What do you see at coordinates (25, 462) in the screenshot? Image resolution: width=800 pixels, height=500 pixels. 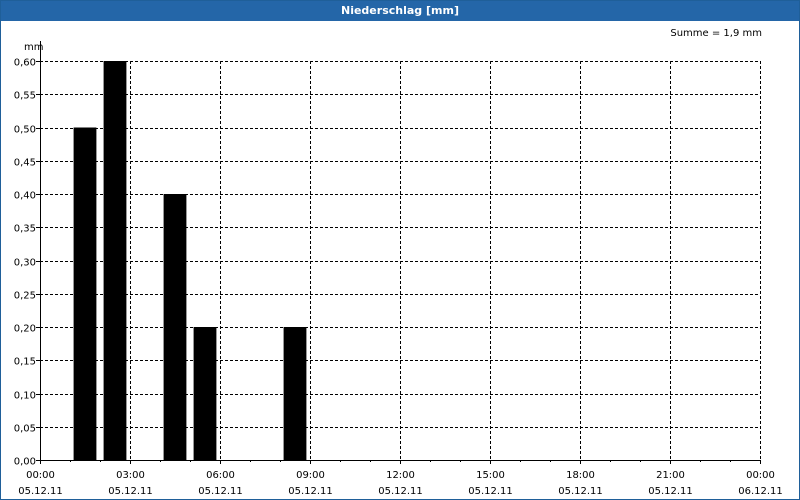 I see `y-tick-label: 0,00` at bounding box center [25, 462].